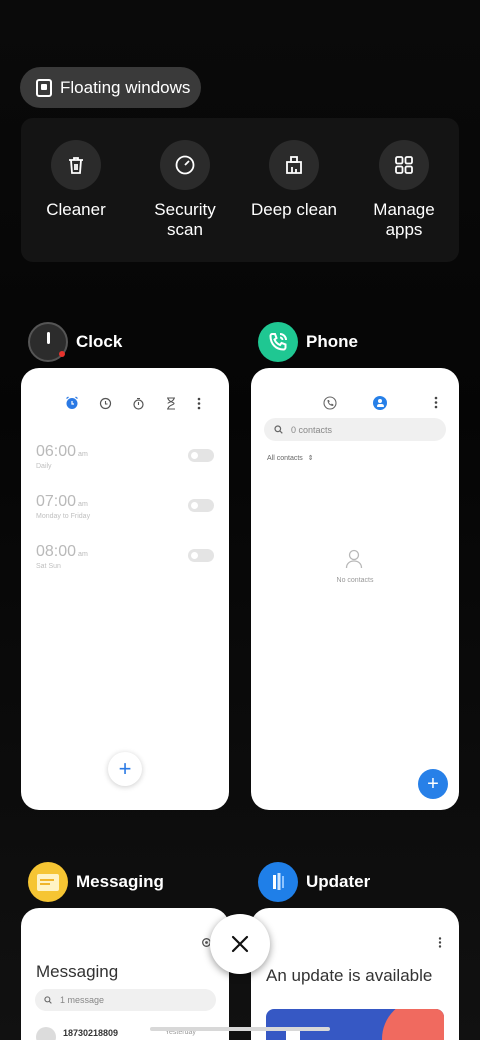 The width and height of the screenshot is (480, 1040). I want to click on contacts-search-input: 0 contacts, so click(355, 429).